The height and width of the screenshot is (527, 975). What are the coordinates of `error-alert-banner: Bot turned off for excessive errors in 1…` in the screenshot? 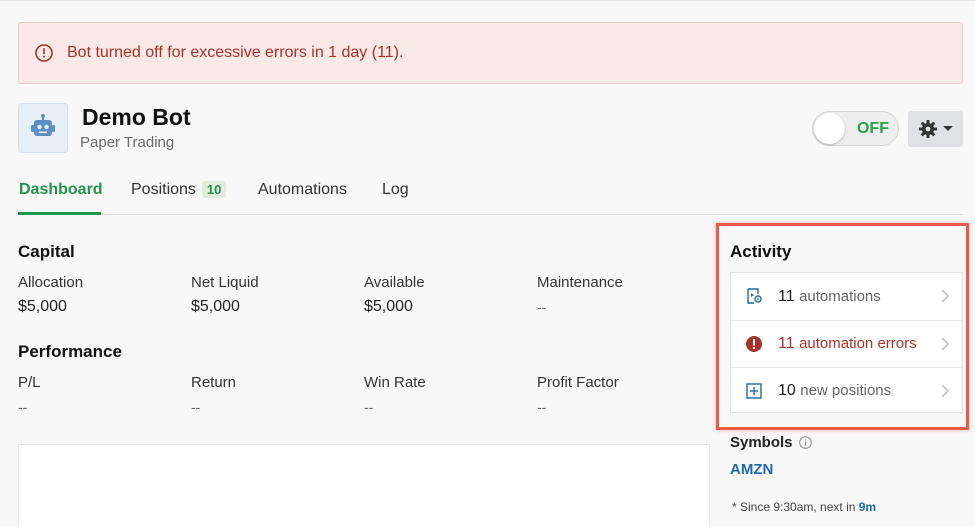 It's located at (490, 53).